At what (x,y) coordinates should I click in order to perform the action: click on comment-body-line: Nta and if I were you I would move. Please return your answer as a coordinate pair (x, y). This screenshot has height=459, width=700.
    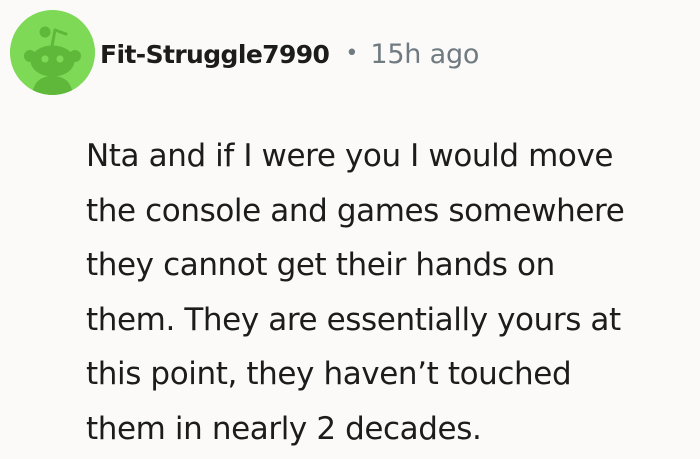
    Looking at the image, I should click on (350, 156).